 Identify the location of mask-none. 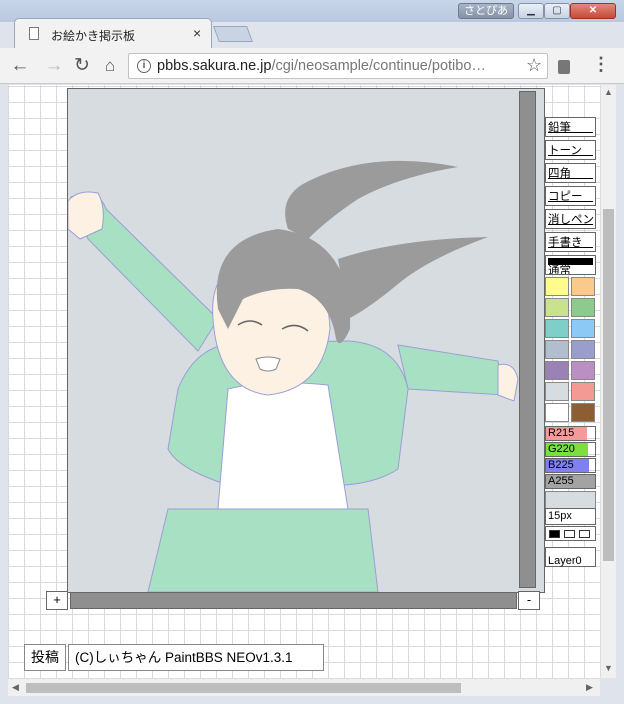
(584, 534).